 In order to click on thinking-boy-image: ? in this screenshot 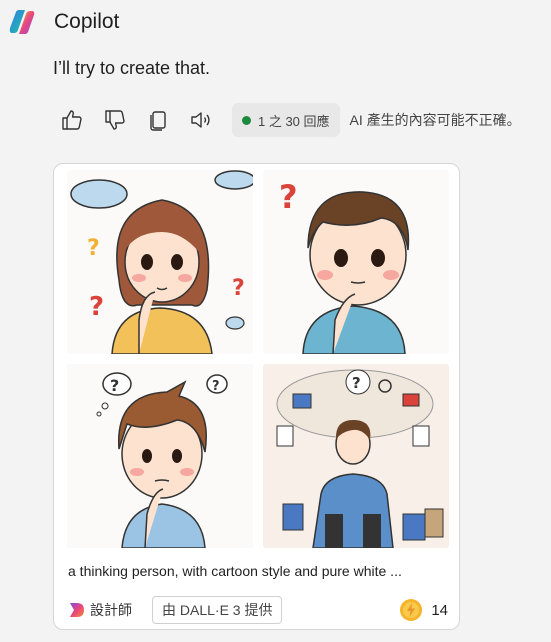, I will do `click(356, 262)`.